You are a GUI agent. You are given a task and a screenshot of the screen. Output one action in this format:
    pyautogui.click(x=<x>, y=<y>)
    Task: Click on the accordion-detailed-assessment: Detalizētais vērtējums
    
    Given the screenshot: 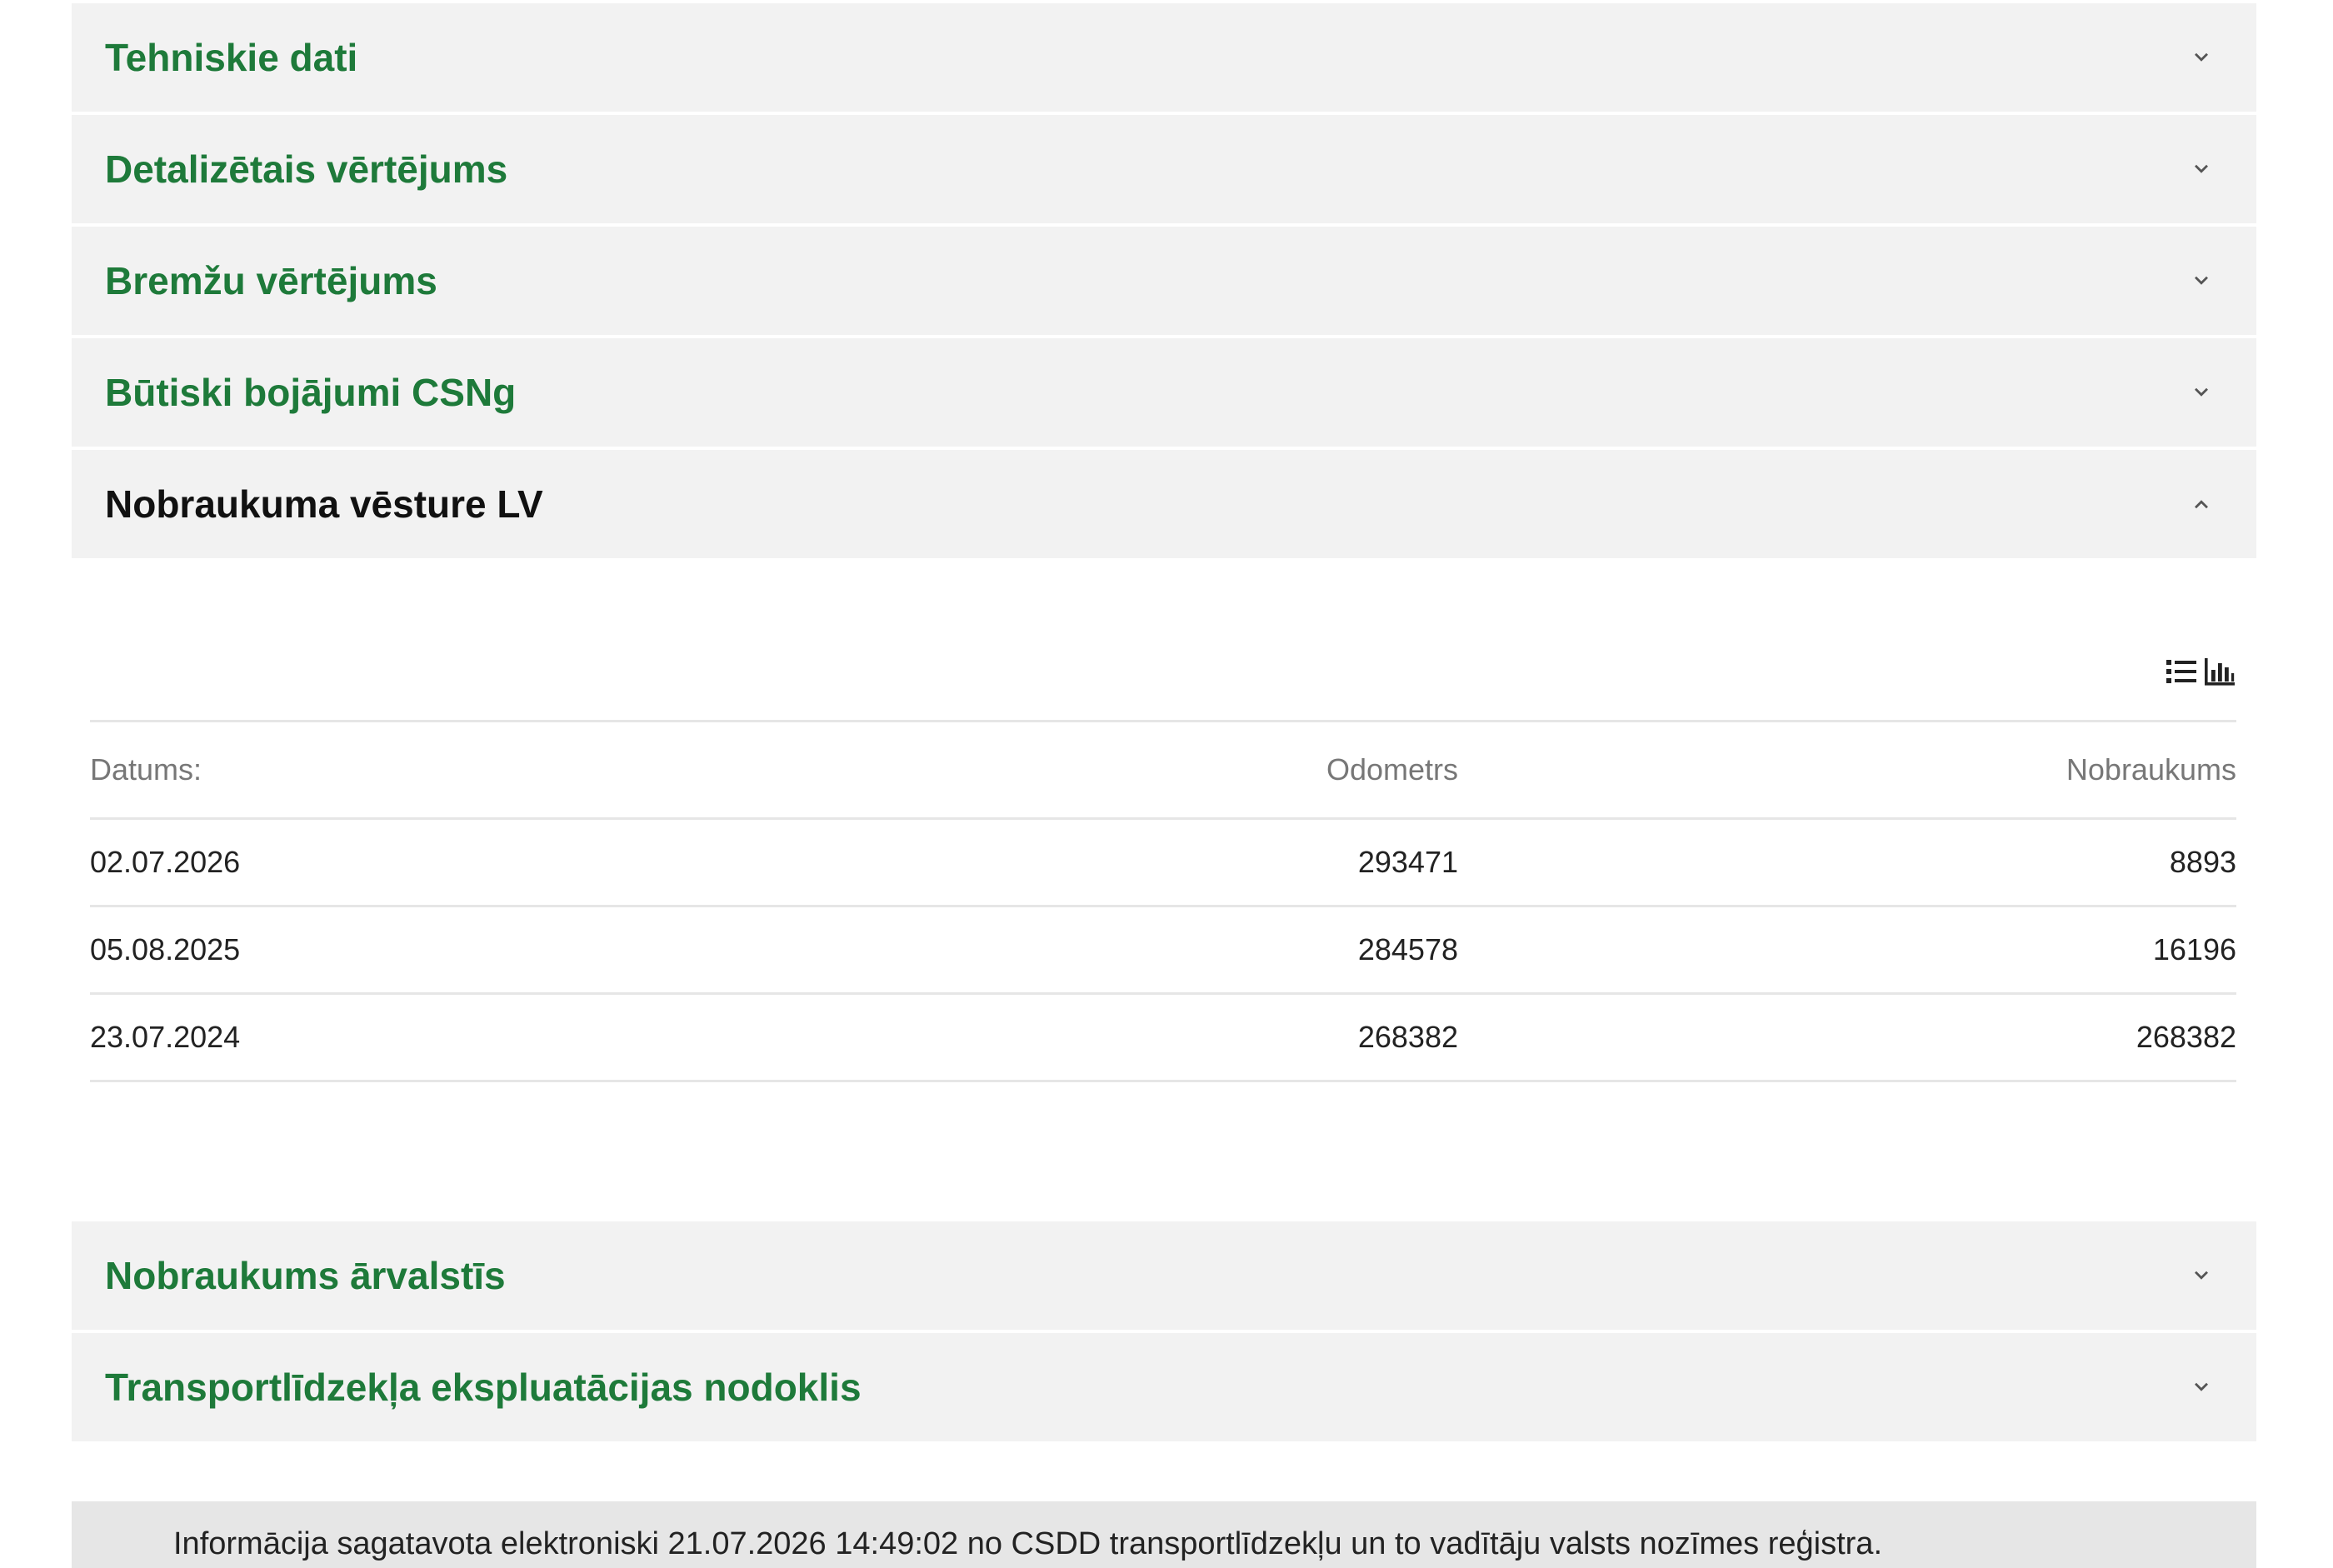 What is the action you would take?
    pyautogui.click(x=1164, y=169)
    